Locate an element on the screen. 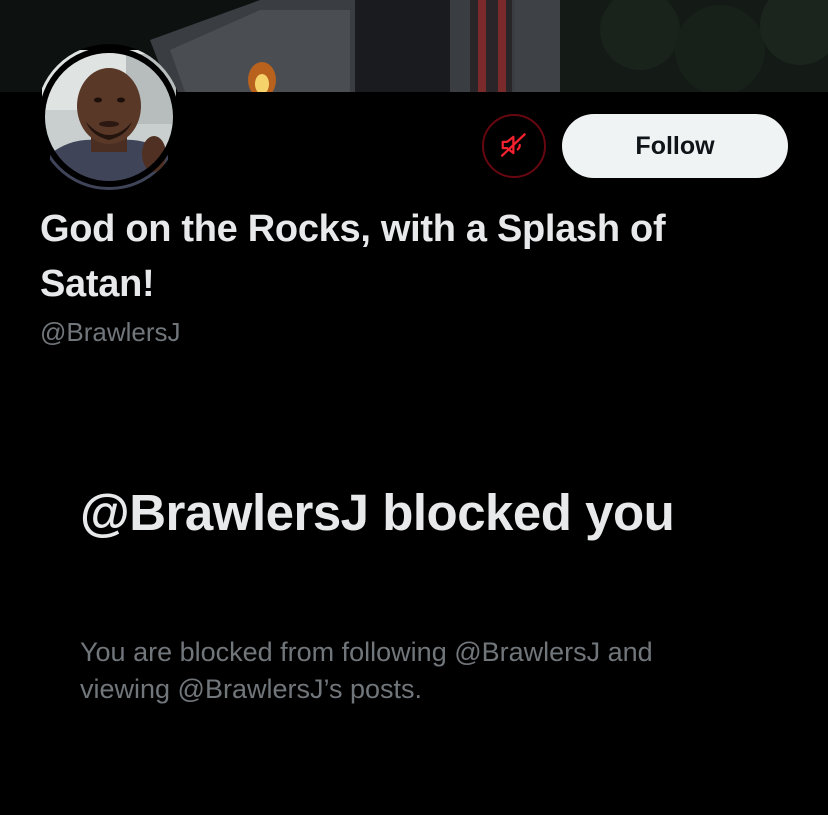  profile-handle: @BrawlersJ is located at coordinates (110, 332).